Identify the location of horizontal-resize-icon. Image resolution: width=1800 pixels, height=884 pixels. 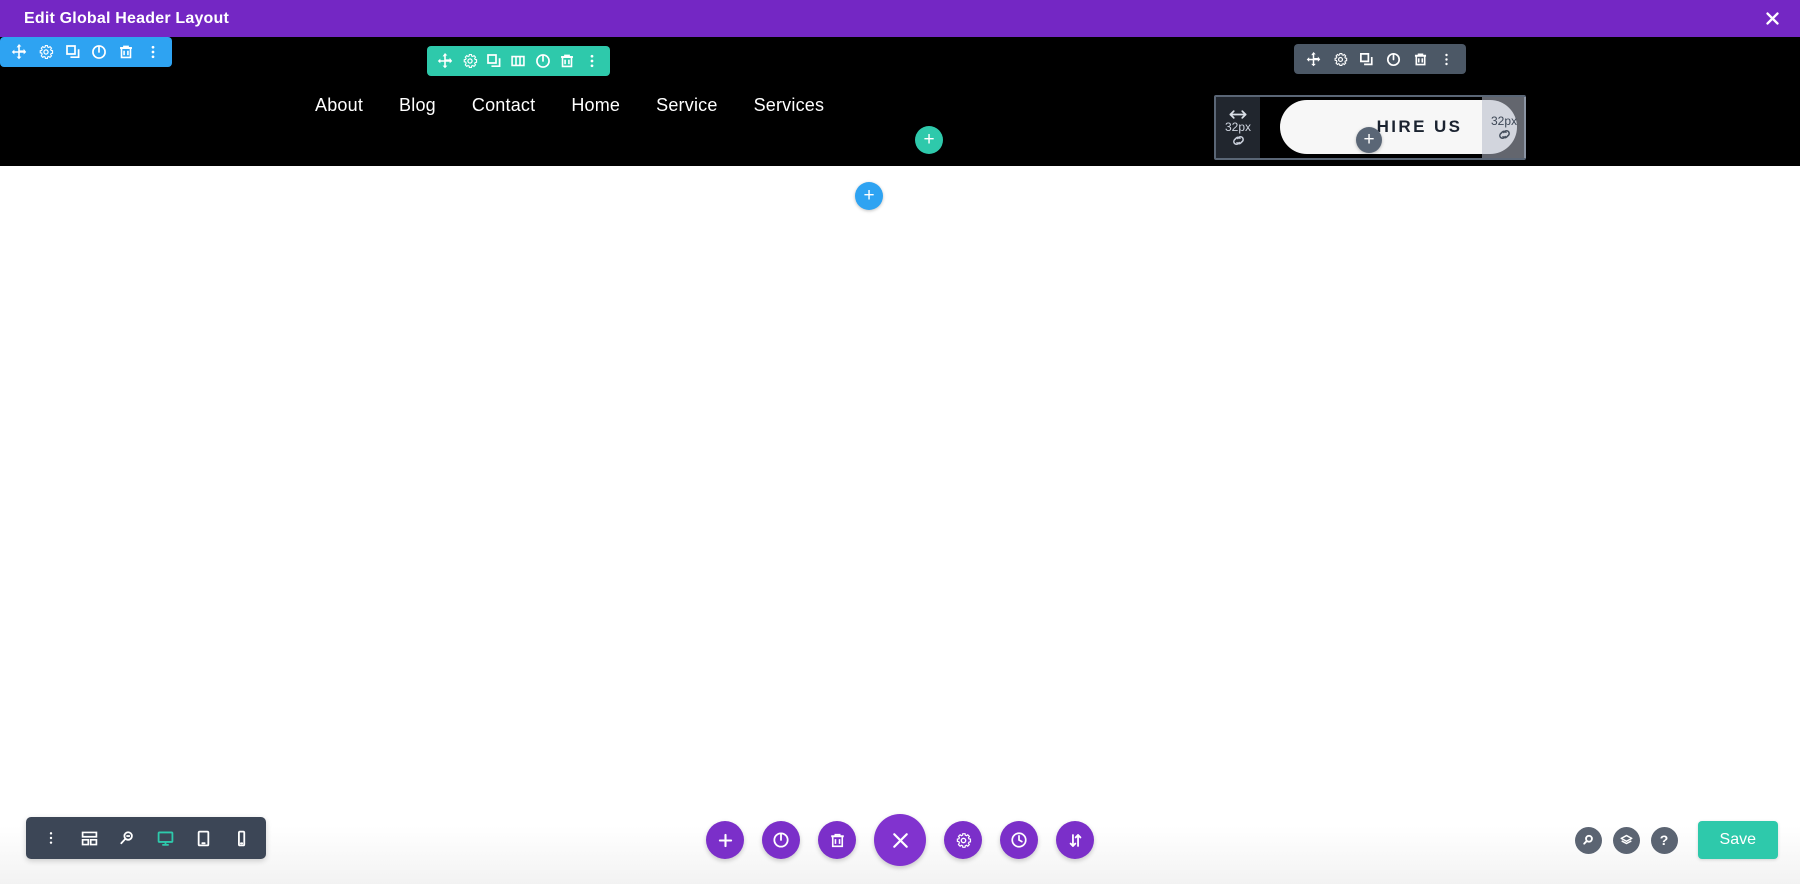
(1238, 114).